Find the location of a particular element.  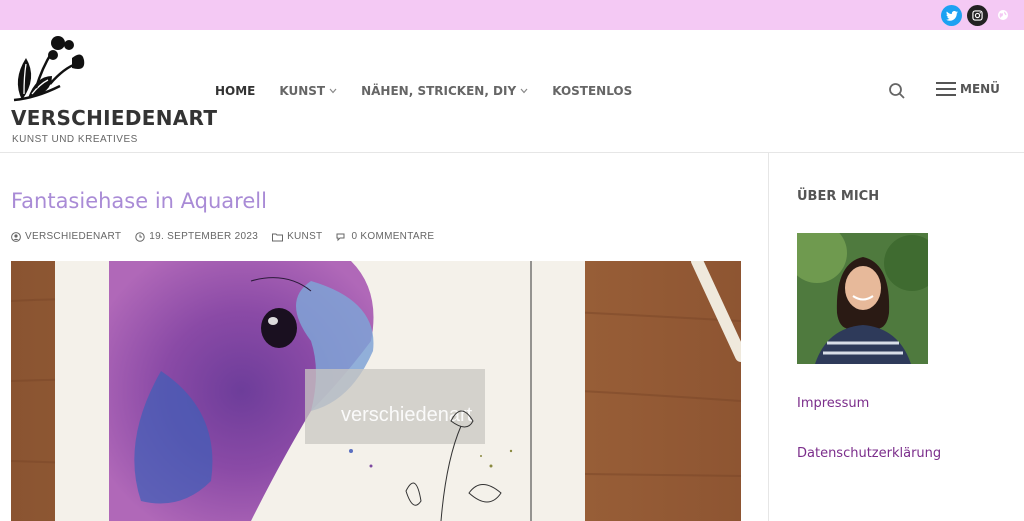

site-title: VERSCHIEDENART is located at coordinates (114, 118).